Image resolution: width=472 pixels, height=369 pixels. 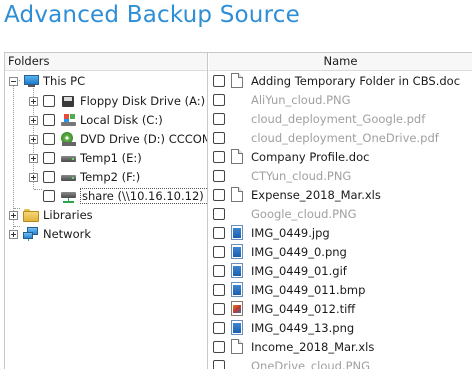 I want to click on tree-node-this-pc: This PC, so click(x=47, y=81).